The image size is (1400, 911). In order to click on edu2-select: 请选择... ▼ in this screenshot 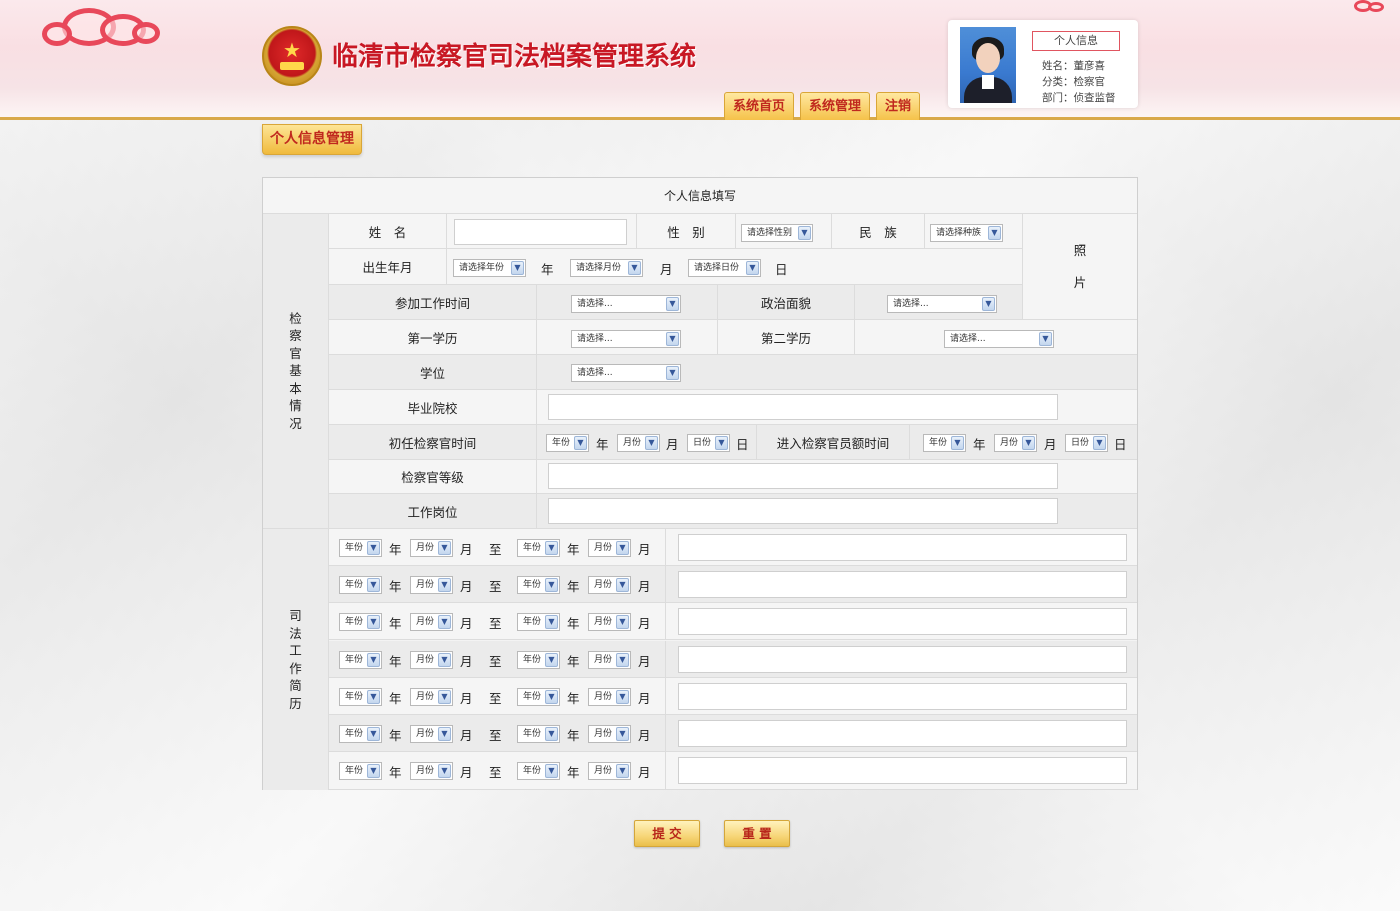, I will do `click(999, 339)`.